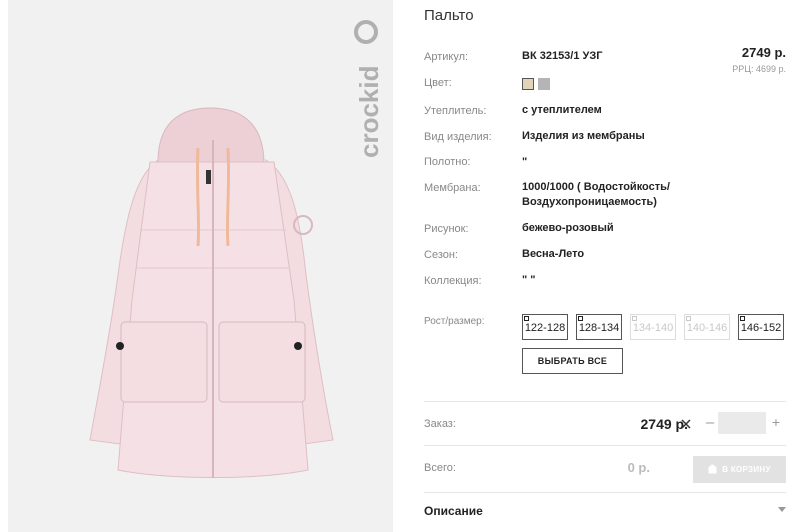 The height and width of the screenshot is (532, 800). What do you see at coordinates (528, 84) in the screenshot?
I see `color-swatch-beige` at bounding box center [528, 84].